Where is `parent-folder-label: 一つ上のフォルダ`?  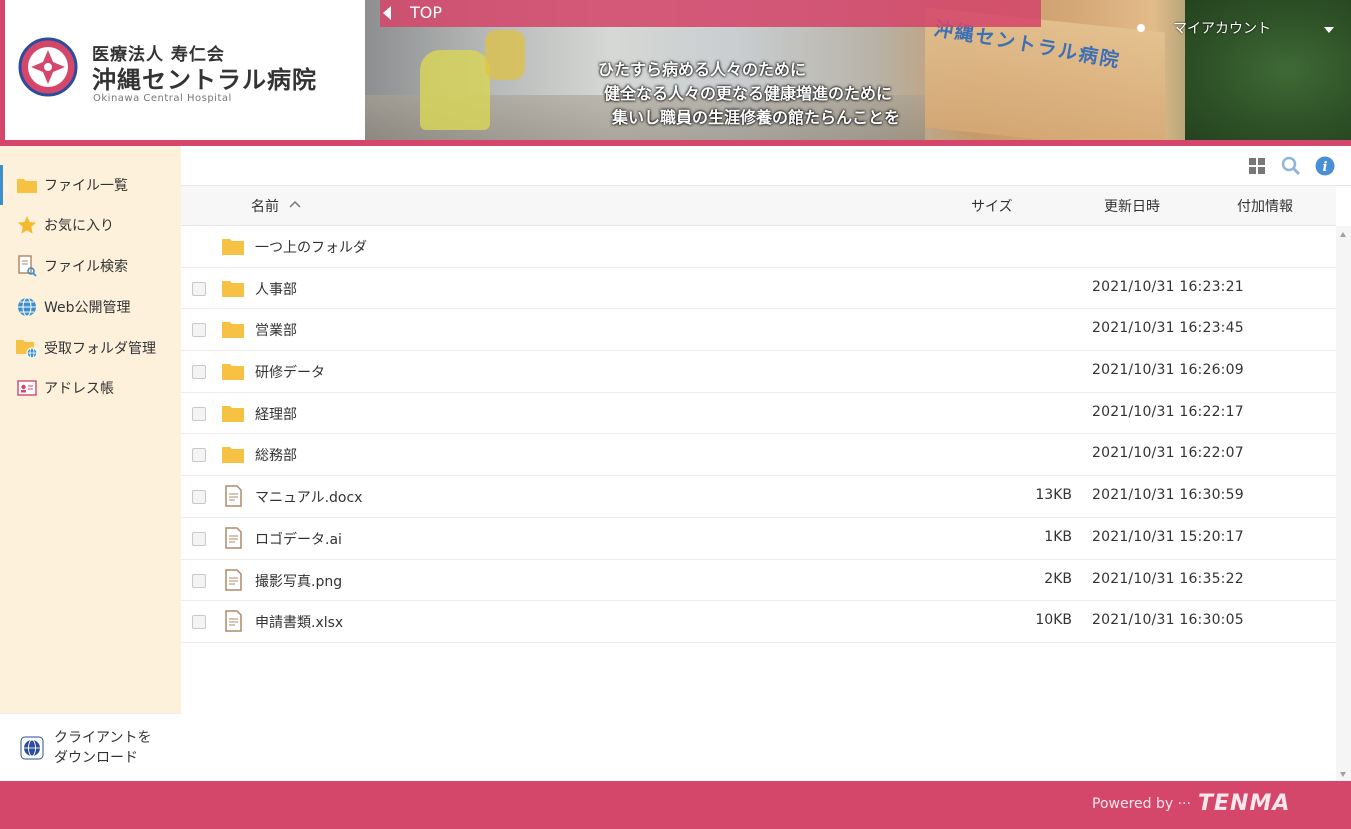
parent-folder-label: 一つ上のフォルダ is located at coordinates (311, 247).